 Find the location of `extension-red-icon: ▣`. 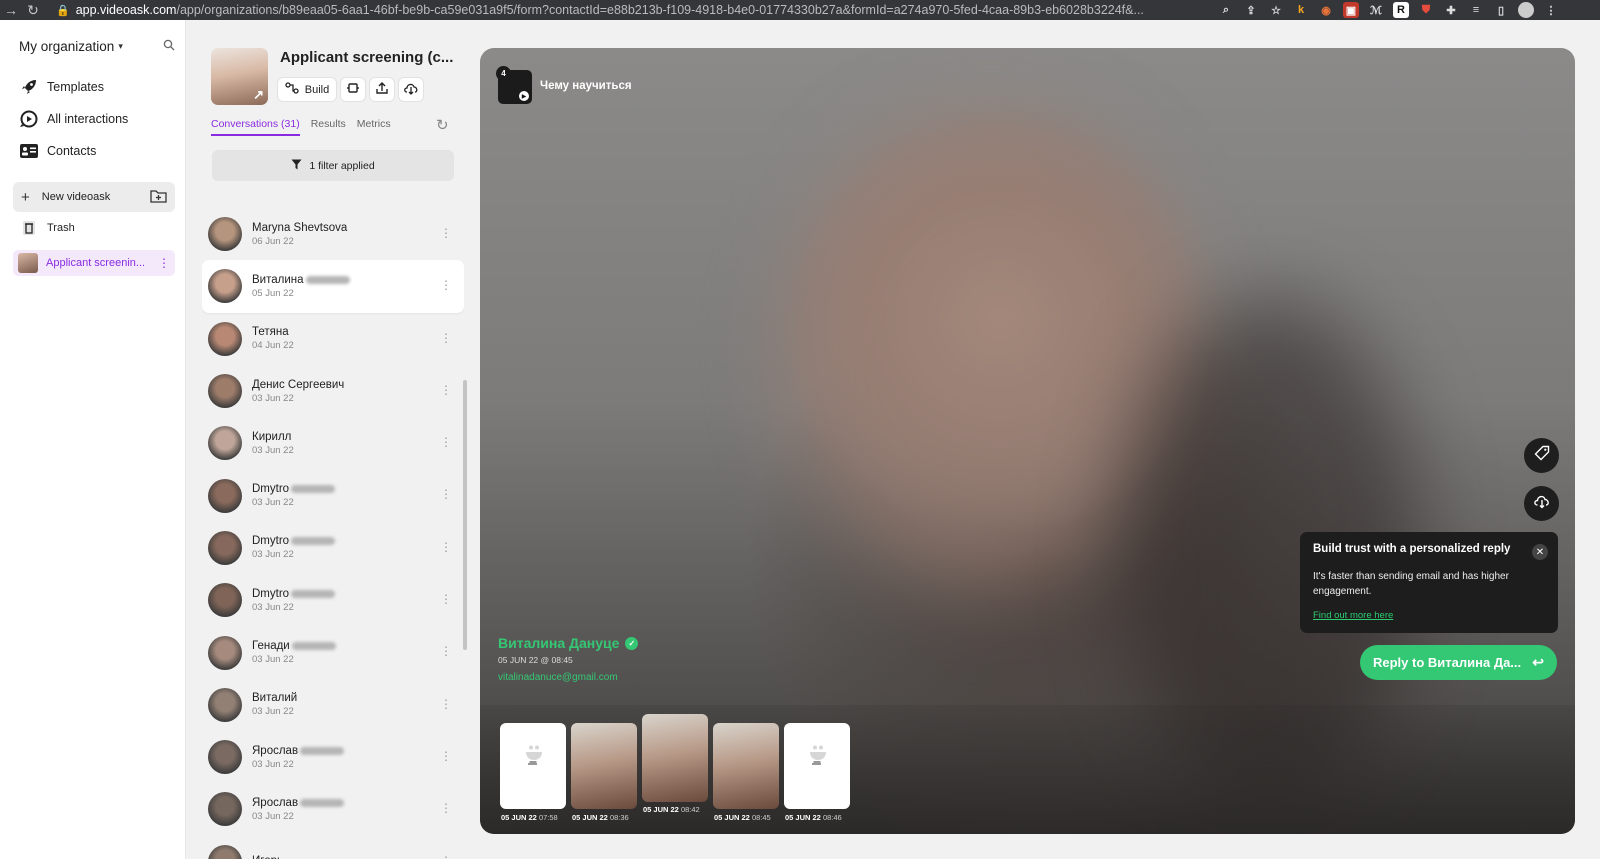

extension-red-icon: ▣ is located at coordinates (1351, 10).